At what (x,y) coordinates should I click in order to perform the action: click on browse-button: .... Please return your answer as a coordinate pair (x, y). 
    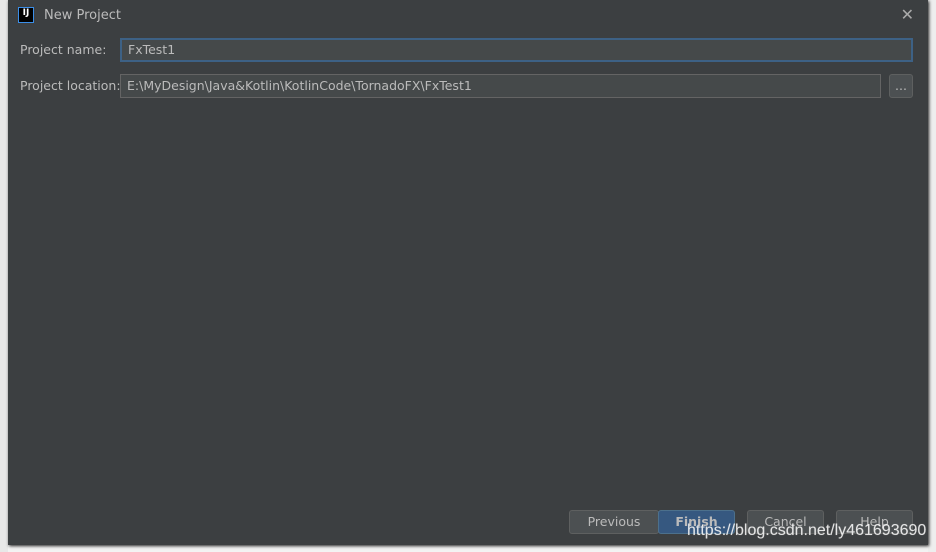
    Looking at the image, I should click on (901, 86).